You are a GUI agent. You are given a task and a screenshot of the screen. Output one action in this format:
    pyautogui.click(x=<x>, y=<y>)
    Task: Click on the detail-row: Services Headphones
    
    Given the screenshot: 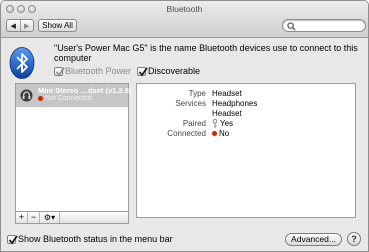 What is the action you would take?
    pyautogui.click(x=246, y=104)
    